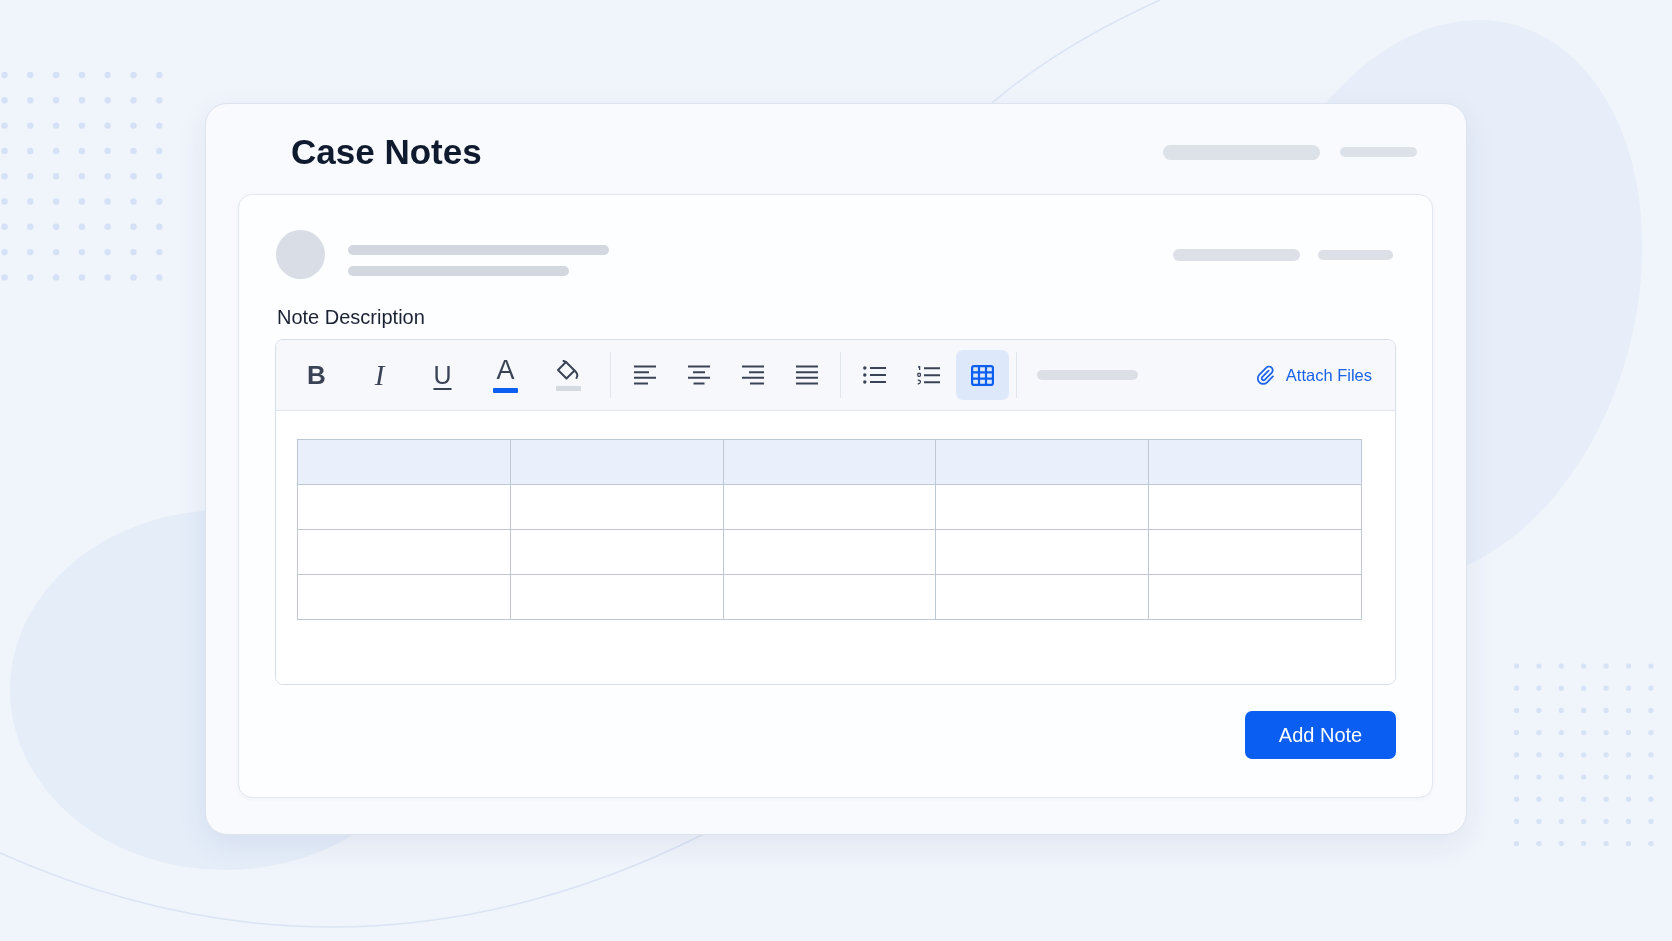  I want to click on add-note-button: Add Note, so click(1320, 735).